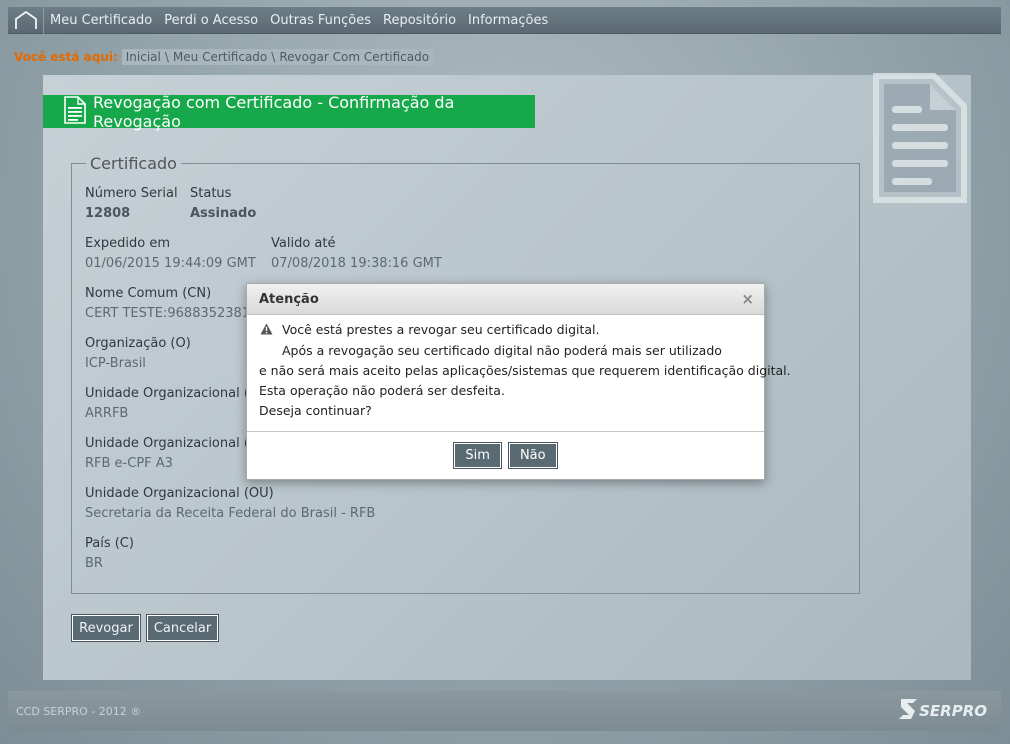 The image size is (1010, 744). I want to click on ou3-label: Unidade Organizacional (OU), so click(179, 493).